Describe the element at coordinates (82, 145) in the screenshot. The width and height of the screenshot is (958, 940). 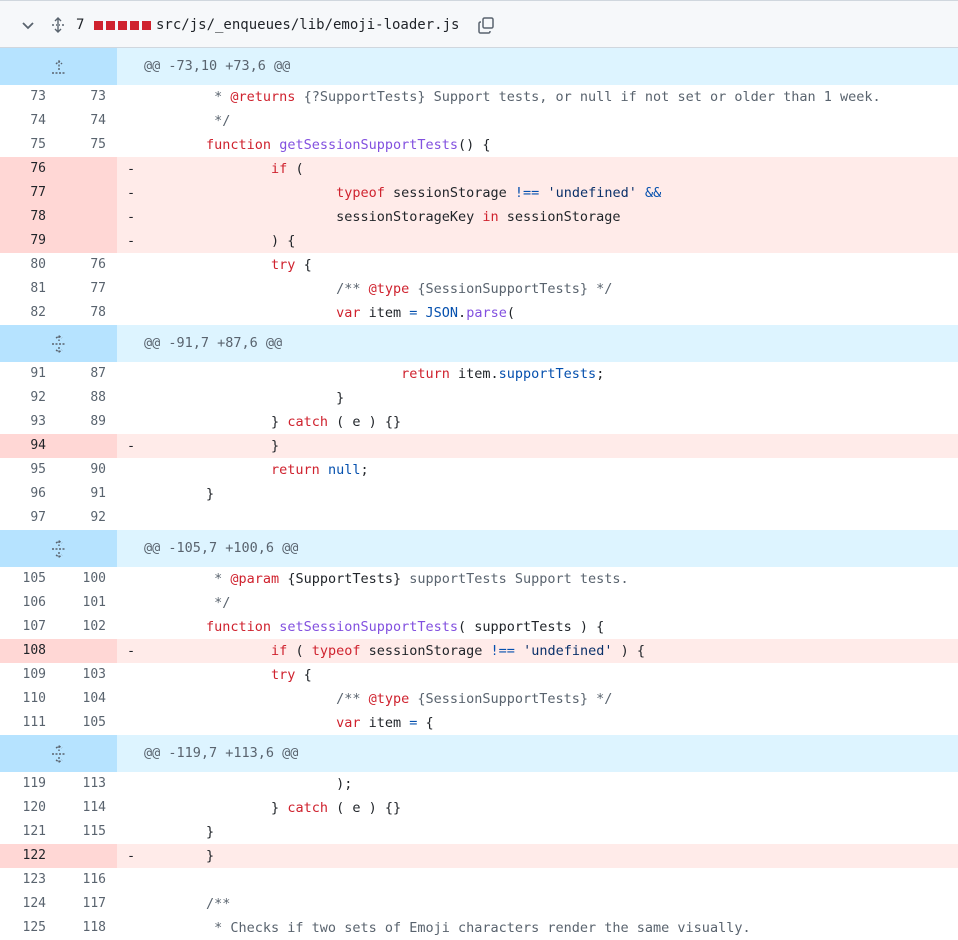
I see `new-line-number: 75` at that location.